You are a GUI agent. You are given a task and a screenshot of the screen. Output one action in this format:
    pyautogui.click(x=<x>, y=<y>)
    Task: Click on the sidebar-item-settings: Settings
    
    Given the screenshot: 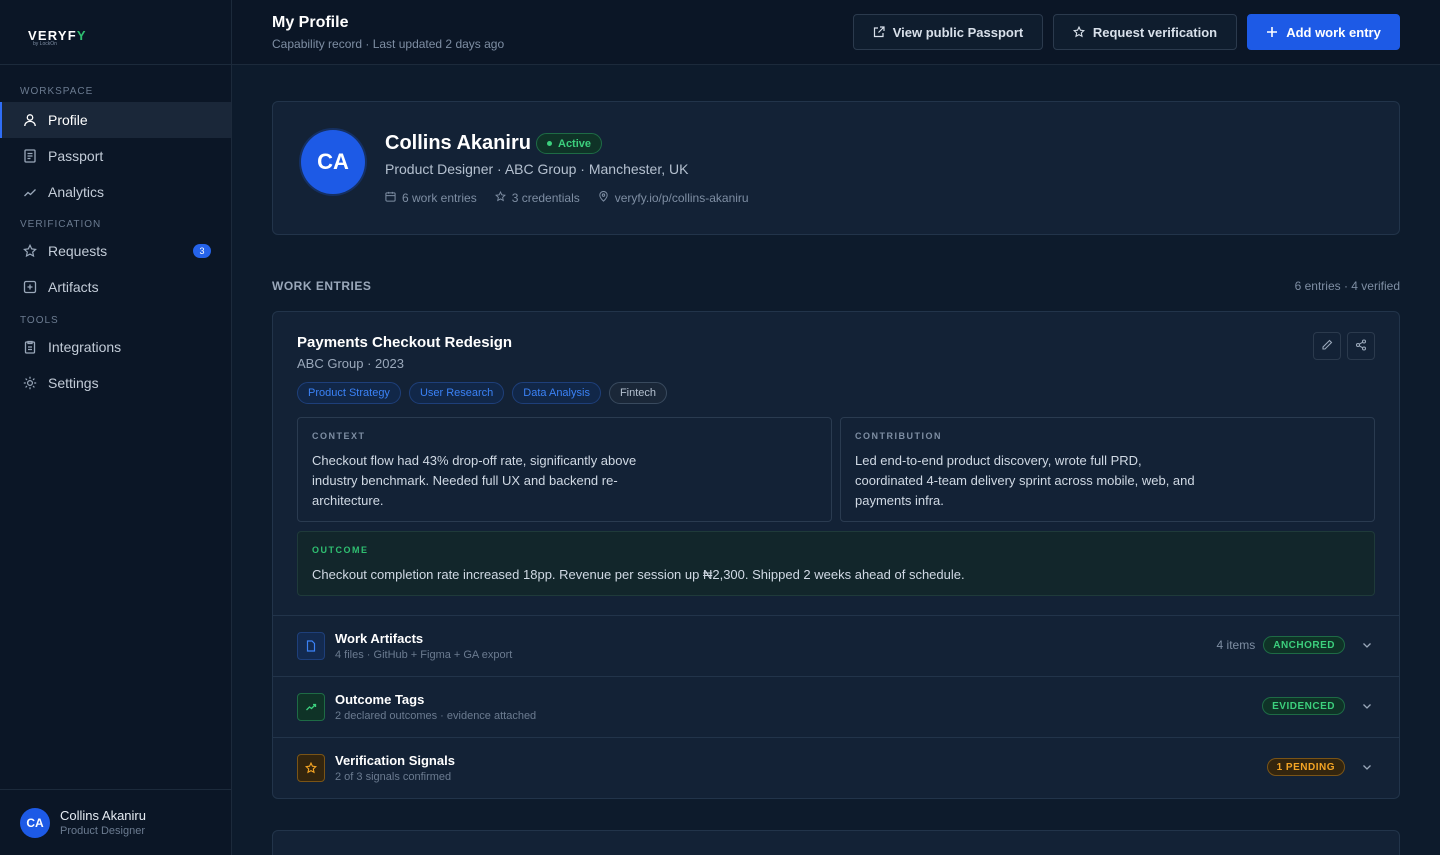 What is the action you would take?
    pyautogui.click(x=115, y=383)
    